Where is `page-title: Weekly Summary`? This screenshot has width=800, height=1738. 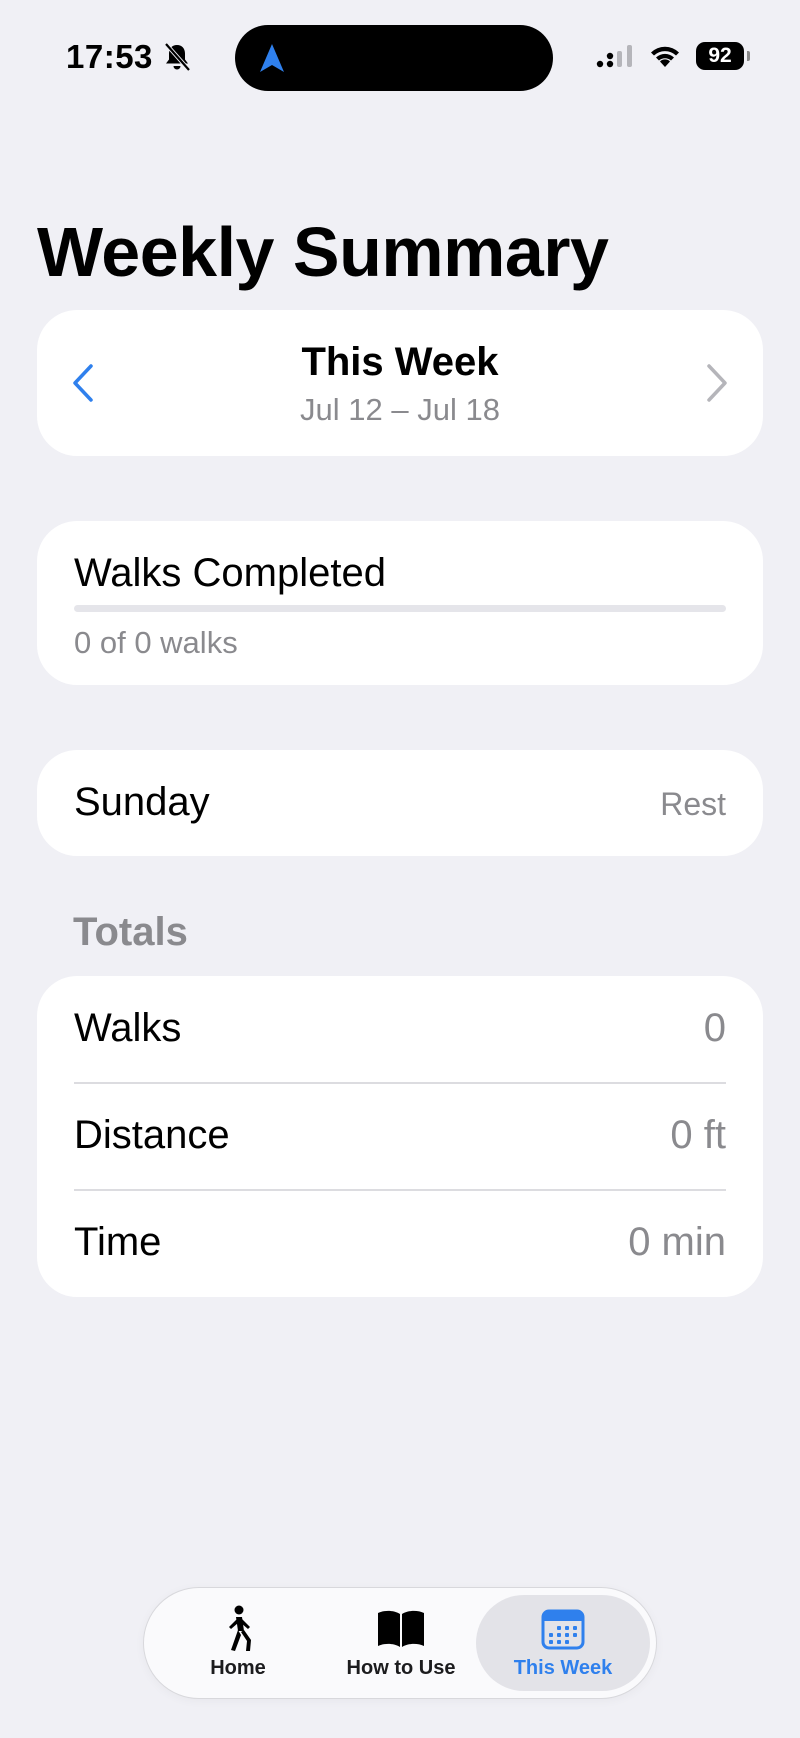
page-title: Weekly Summary is located at coordinates (323, 252).